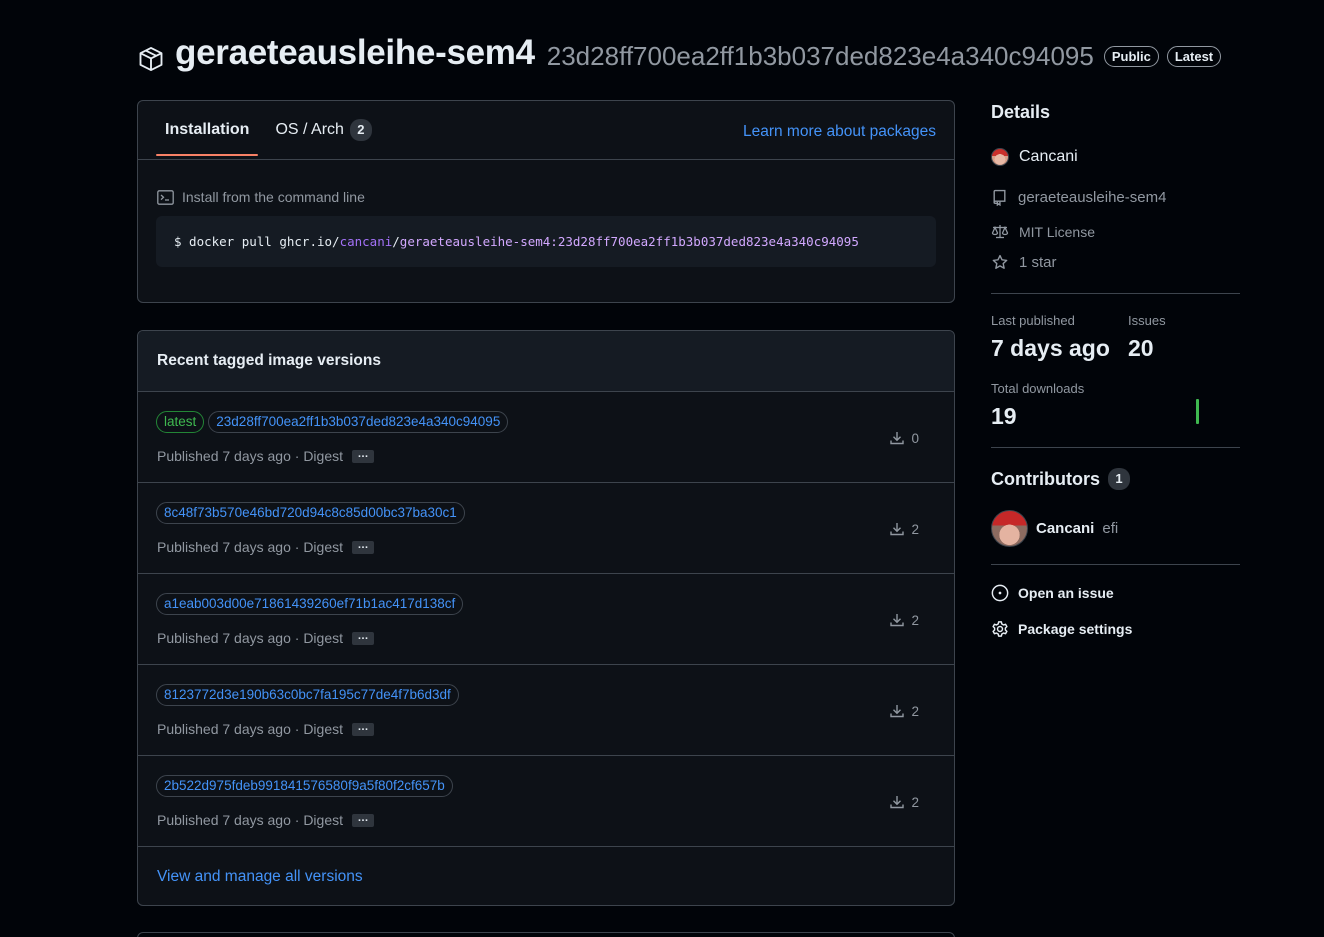  I want to click on stars-link: 1 star, so click(1024, 262).